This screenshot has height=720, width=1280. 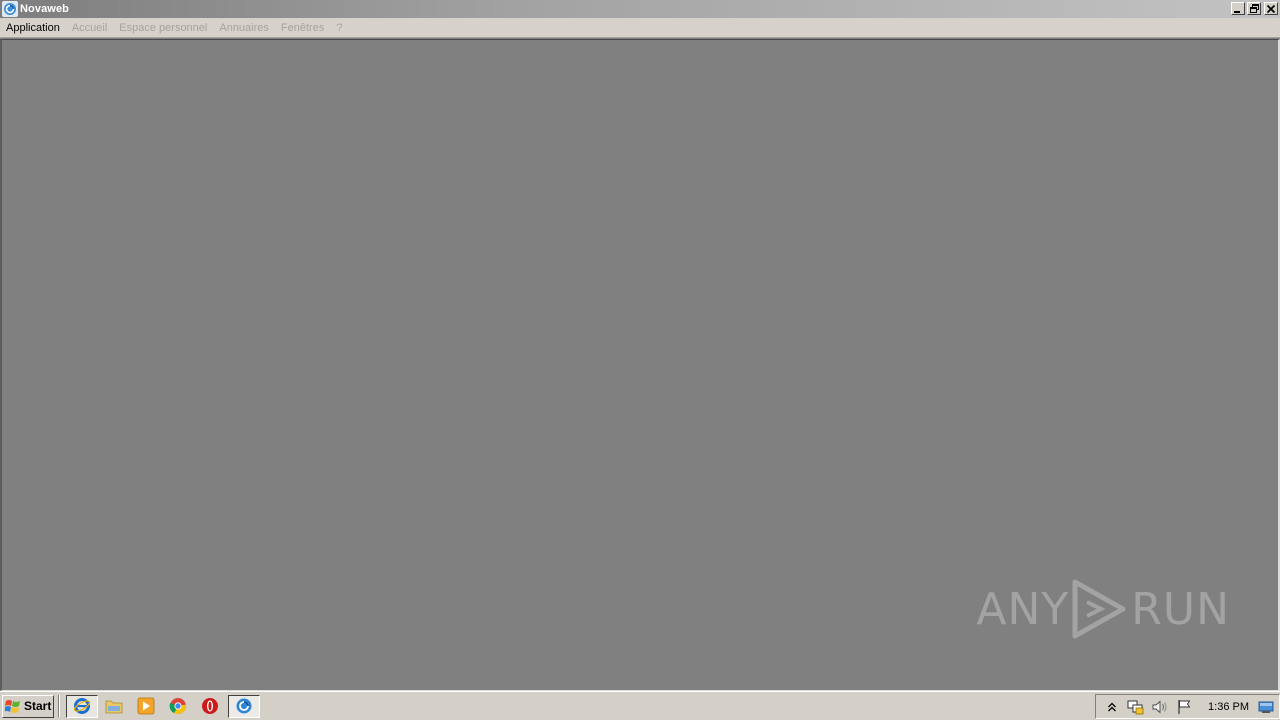 I want to click on chevron-up-icon, so click(x=1112, y=706).